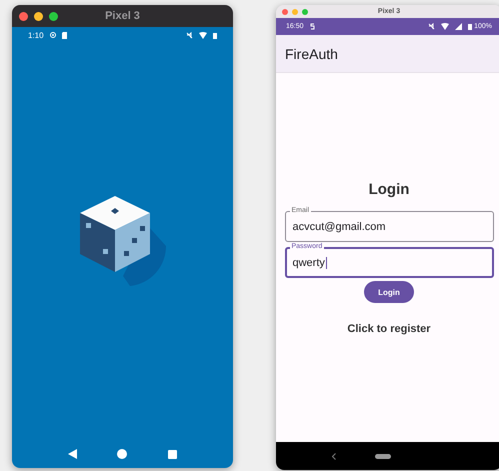  What do you see at coordinates (326, 262) in the screenshot?
I see `text-cursor` at bounding box center [326, 262].